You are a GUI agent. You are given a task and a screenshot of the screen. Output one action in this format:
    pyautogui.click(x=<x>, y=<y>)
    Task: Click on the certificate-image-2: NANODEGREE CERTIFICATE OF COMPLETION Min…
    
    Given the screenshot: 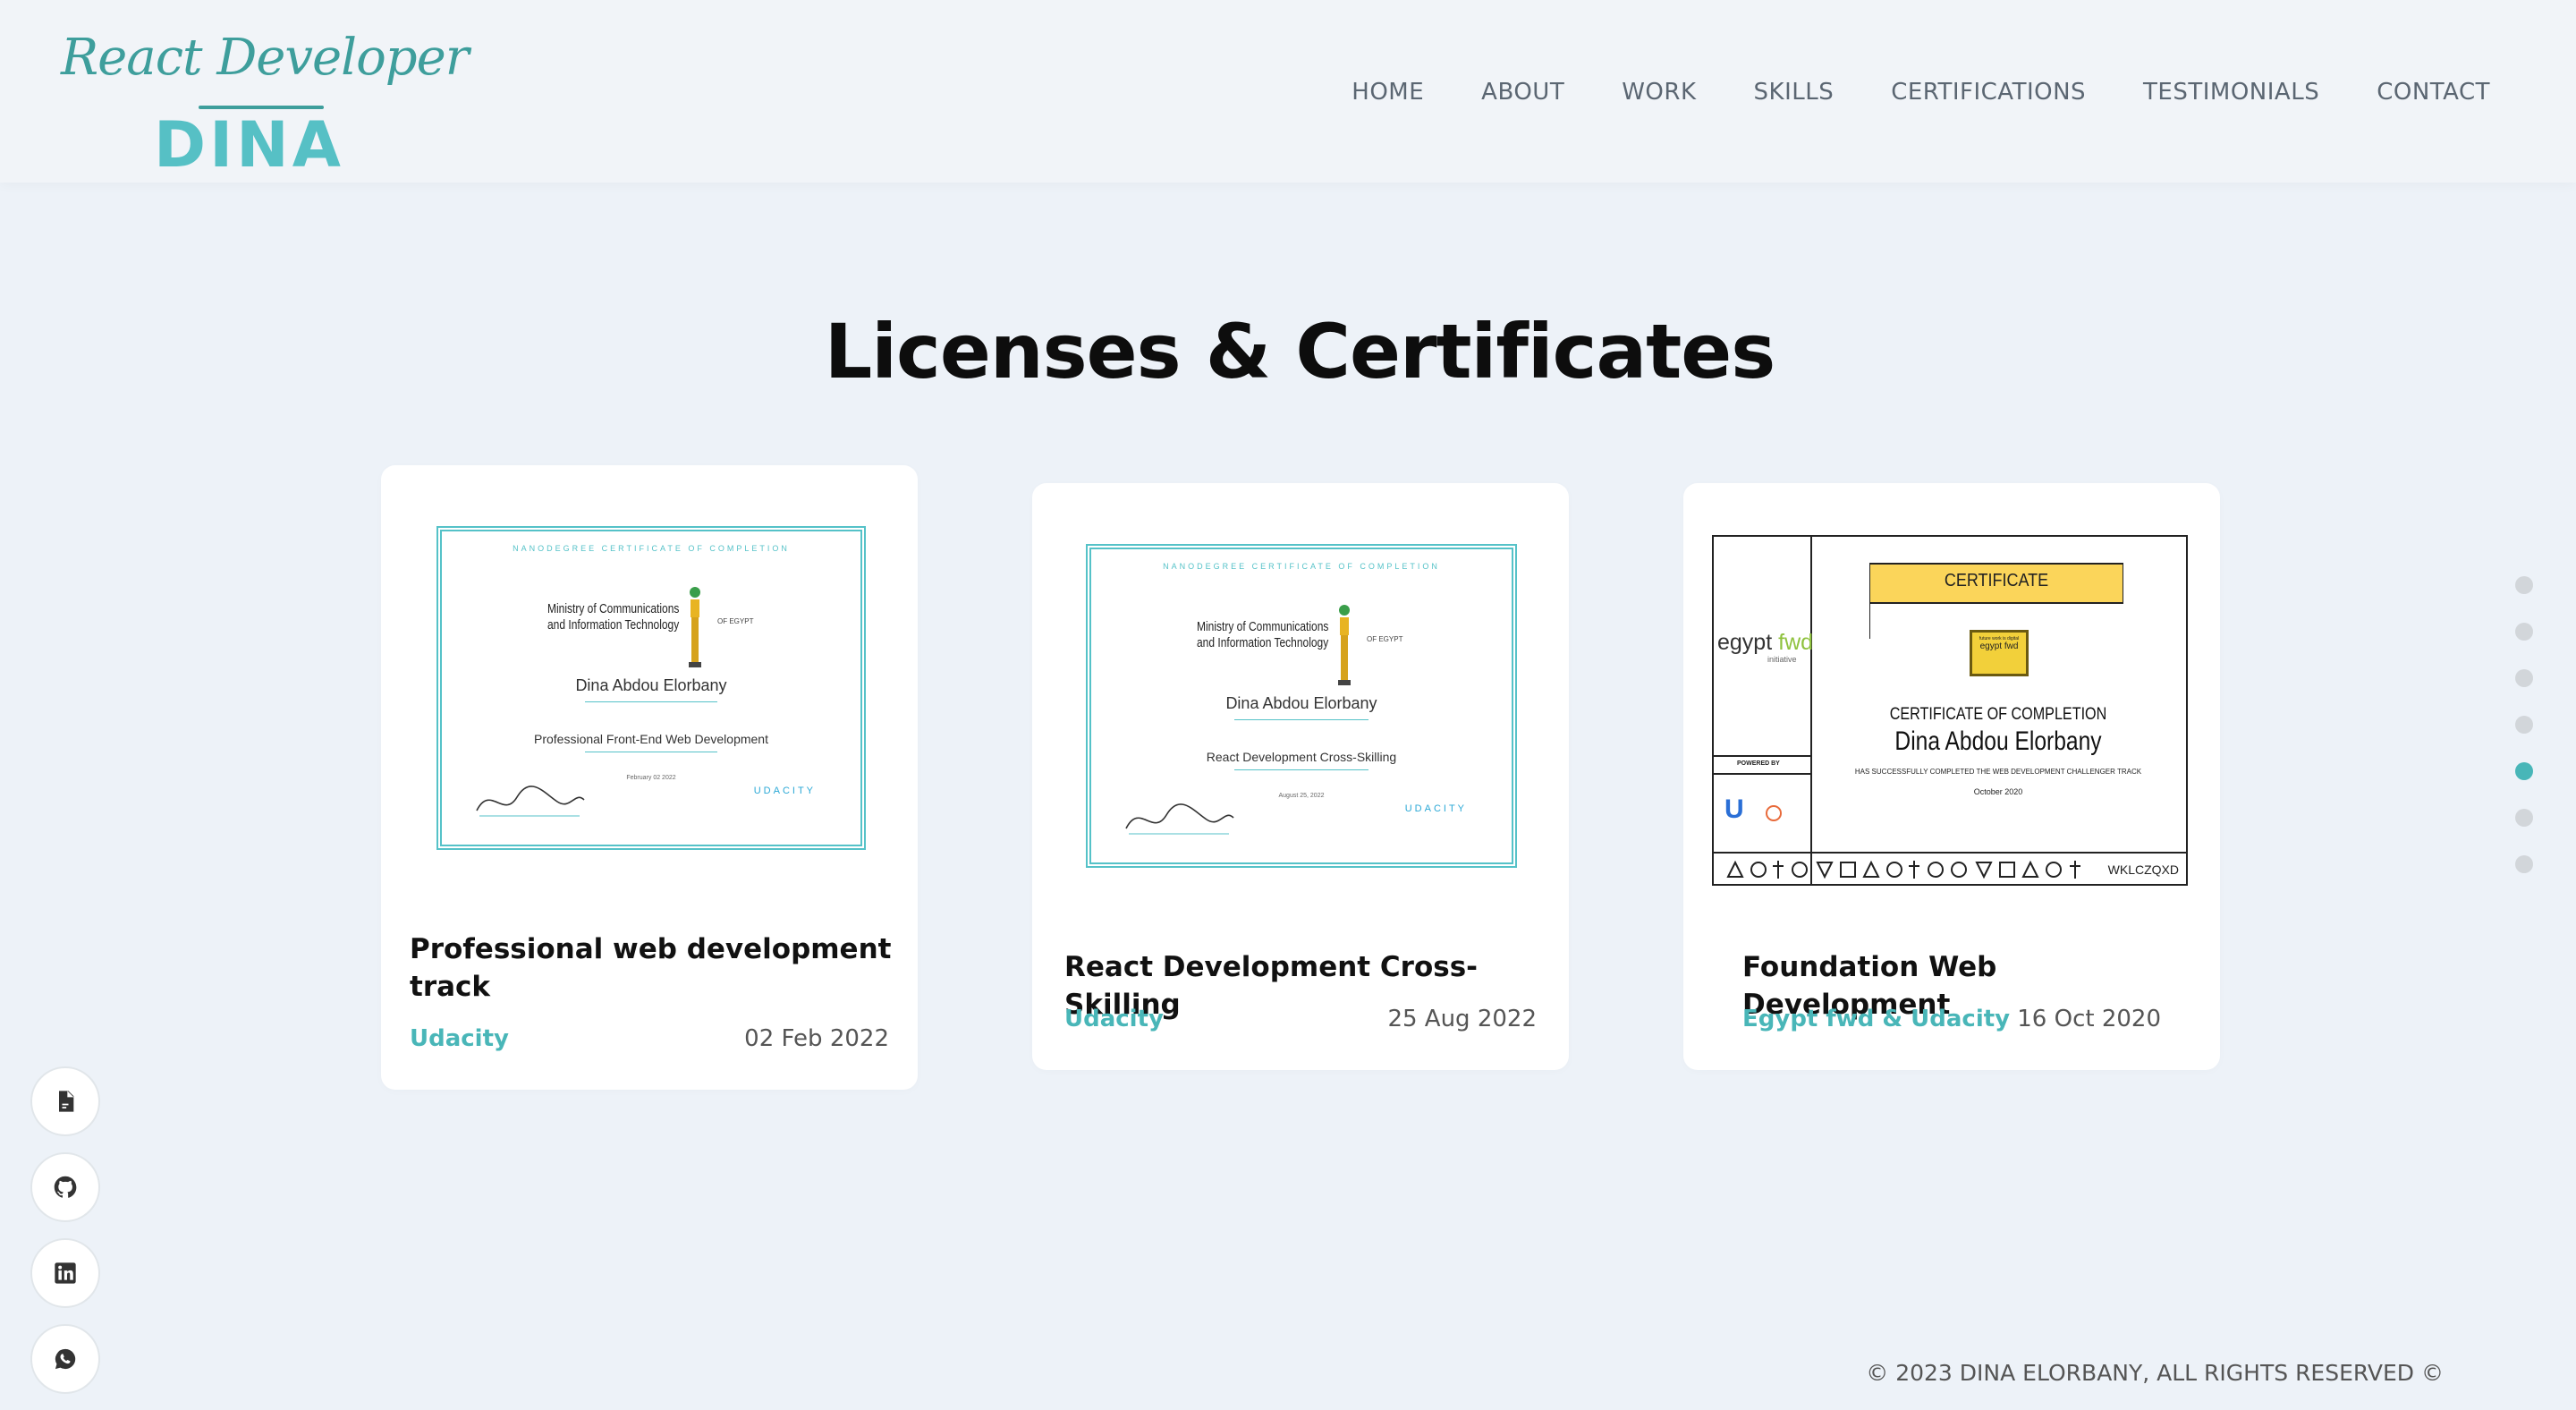 What is the action you would take?
    pyautogui.click(x=1301, y=706)
    